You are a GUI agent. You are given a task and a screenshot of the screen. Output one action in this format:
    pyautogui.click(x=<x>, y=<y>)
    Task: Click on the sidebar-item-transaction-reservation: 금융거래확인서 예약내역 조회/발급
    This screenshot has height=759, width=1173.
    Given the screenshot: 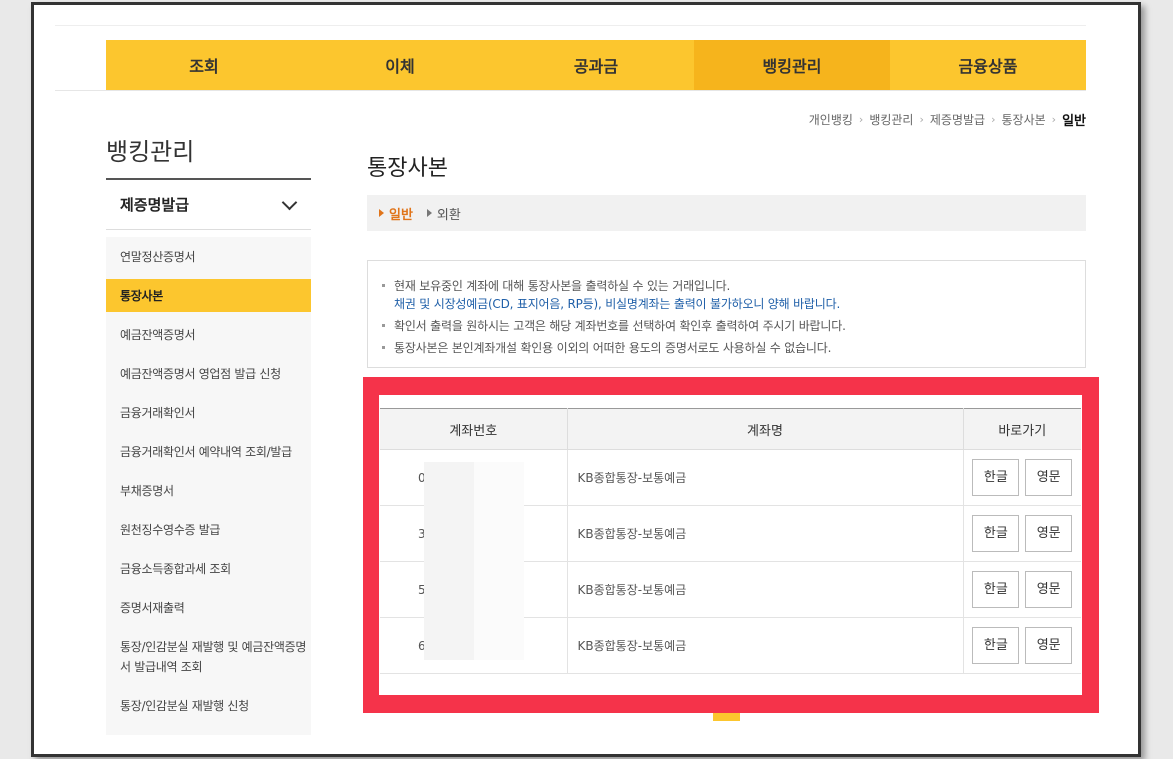 What is the action you would take?
    pyautogui.click(x=208, y=451)
    